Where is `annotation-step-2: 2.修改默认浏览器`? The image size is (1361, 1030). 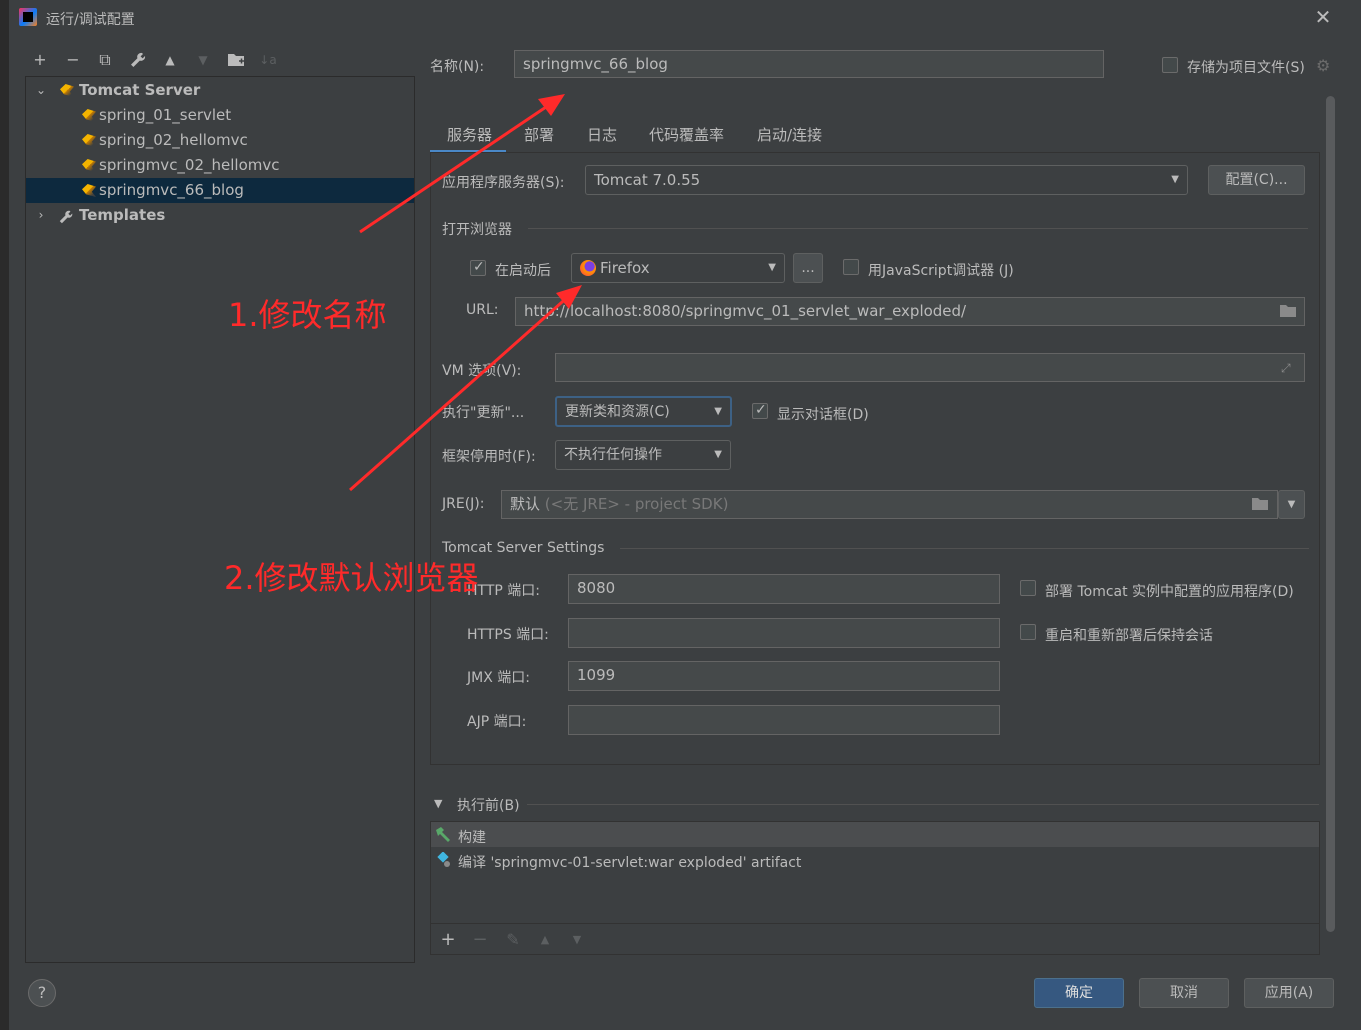
annotation-step-2: 2.修改默认浏览器 is located at coordinates (351, 578).